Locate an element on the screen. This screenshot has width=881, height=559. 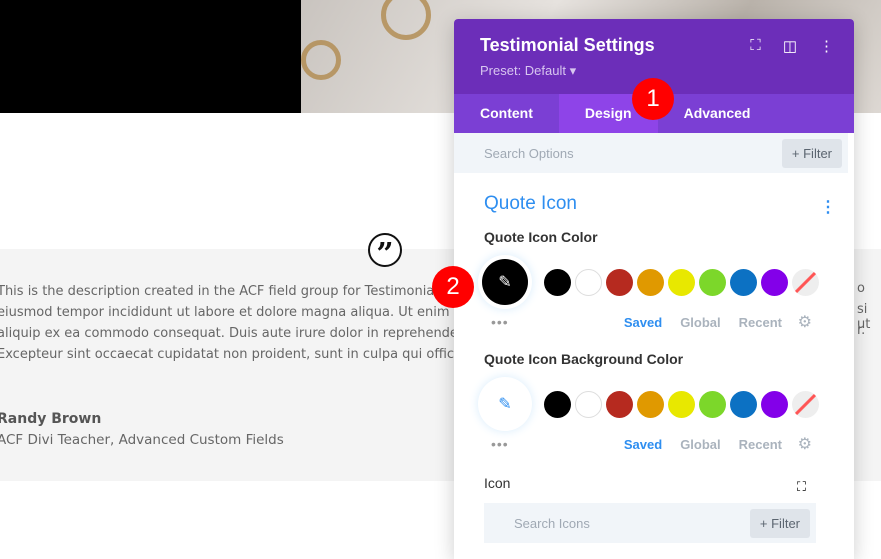
author-name: Randy Brown is located at coordinates (51, 419).